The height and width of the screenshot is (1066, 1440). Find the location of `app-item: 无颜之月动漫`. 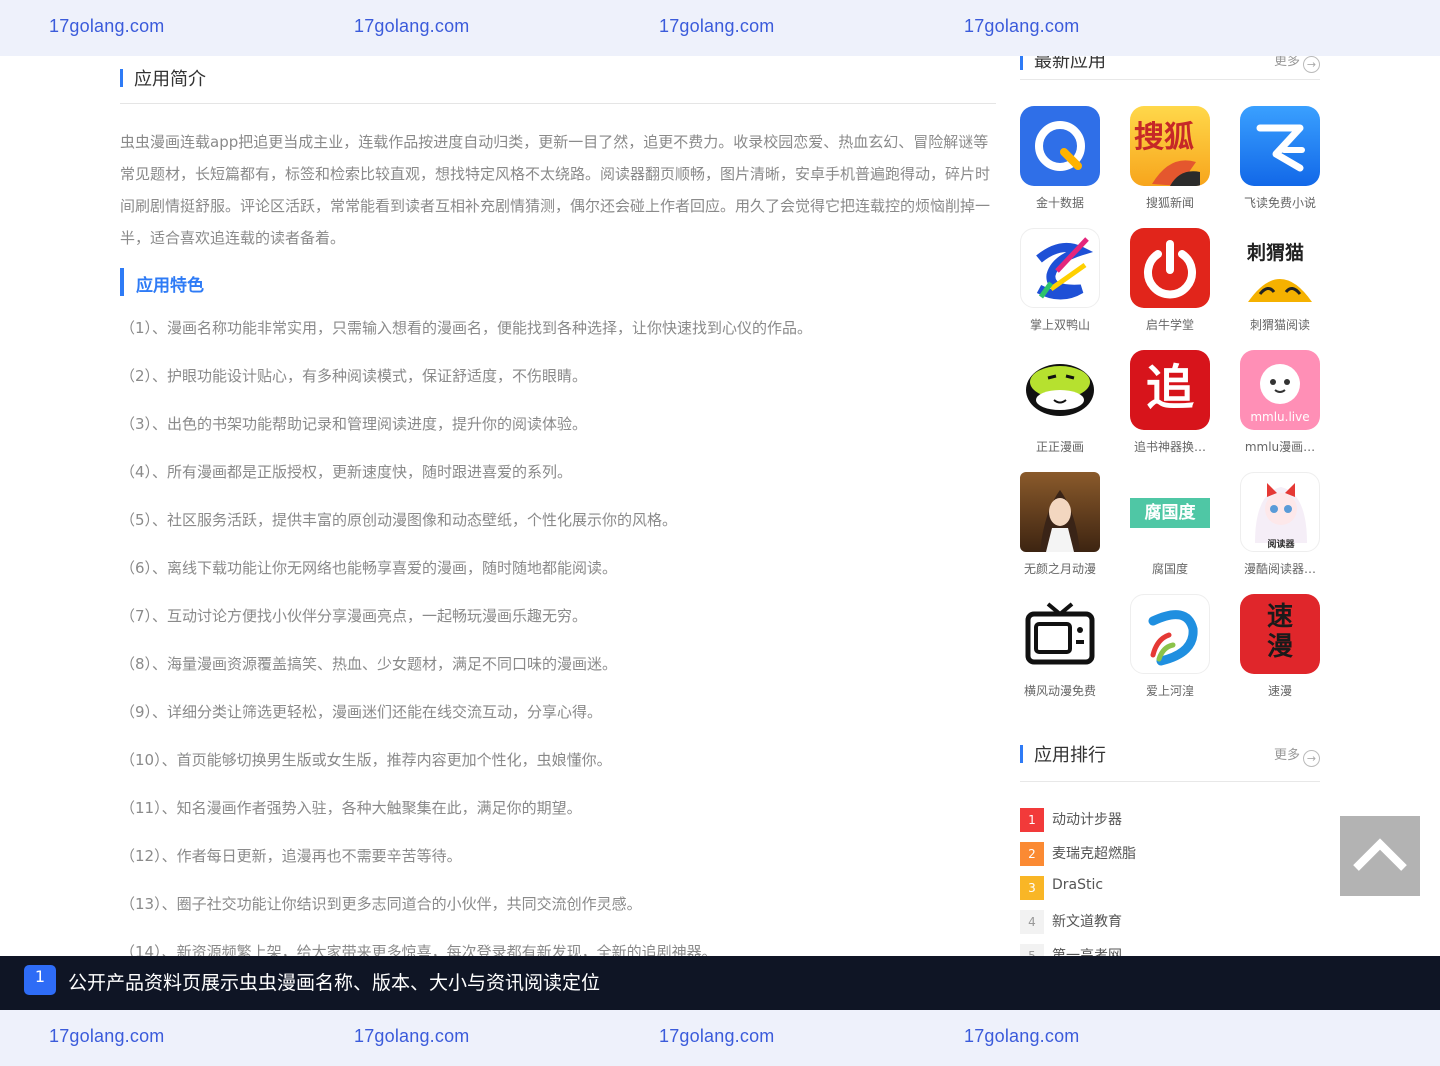

app-item: 无颜之月动漫 is located at coordinates (1060, 524).